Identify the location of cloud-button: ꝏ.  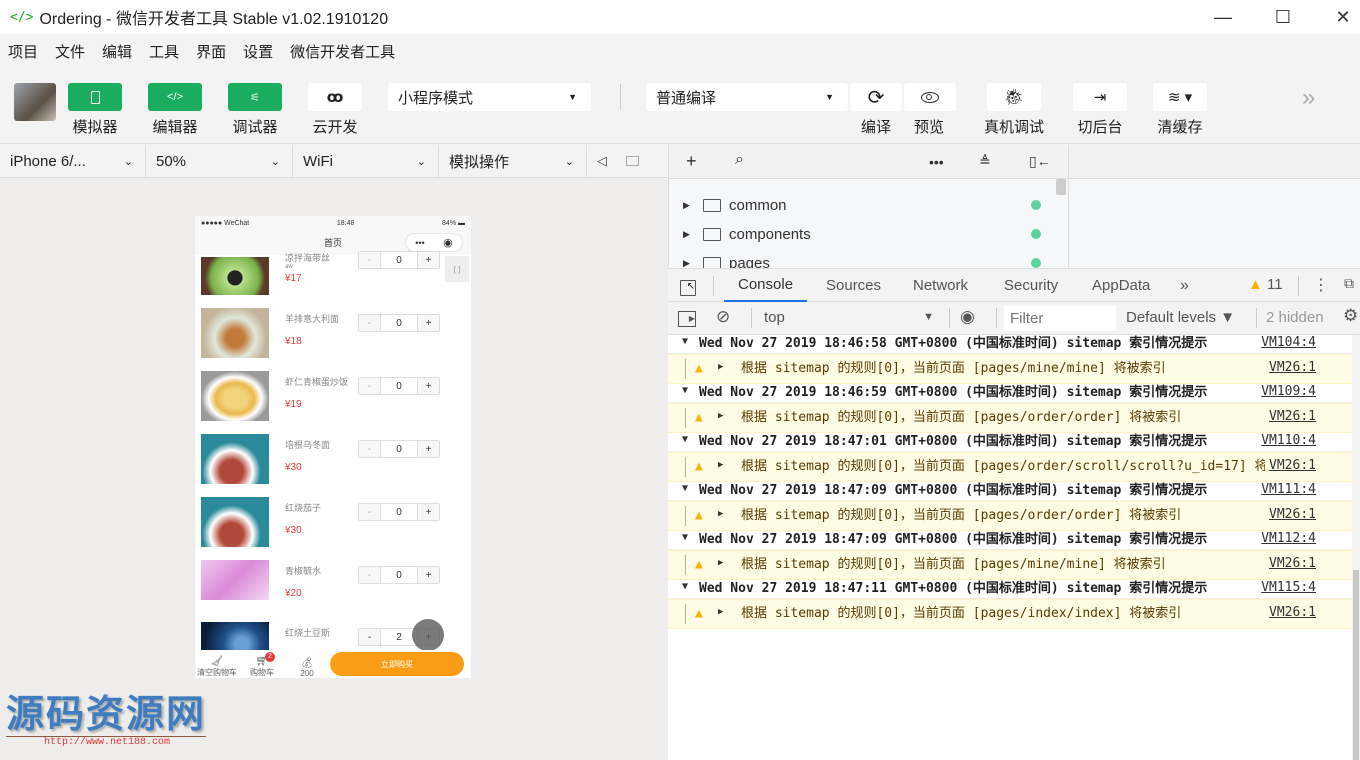
(335, 97).